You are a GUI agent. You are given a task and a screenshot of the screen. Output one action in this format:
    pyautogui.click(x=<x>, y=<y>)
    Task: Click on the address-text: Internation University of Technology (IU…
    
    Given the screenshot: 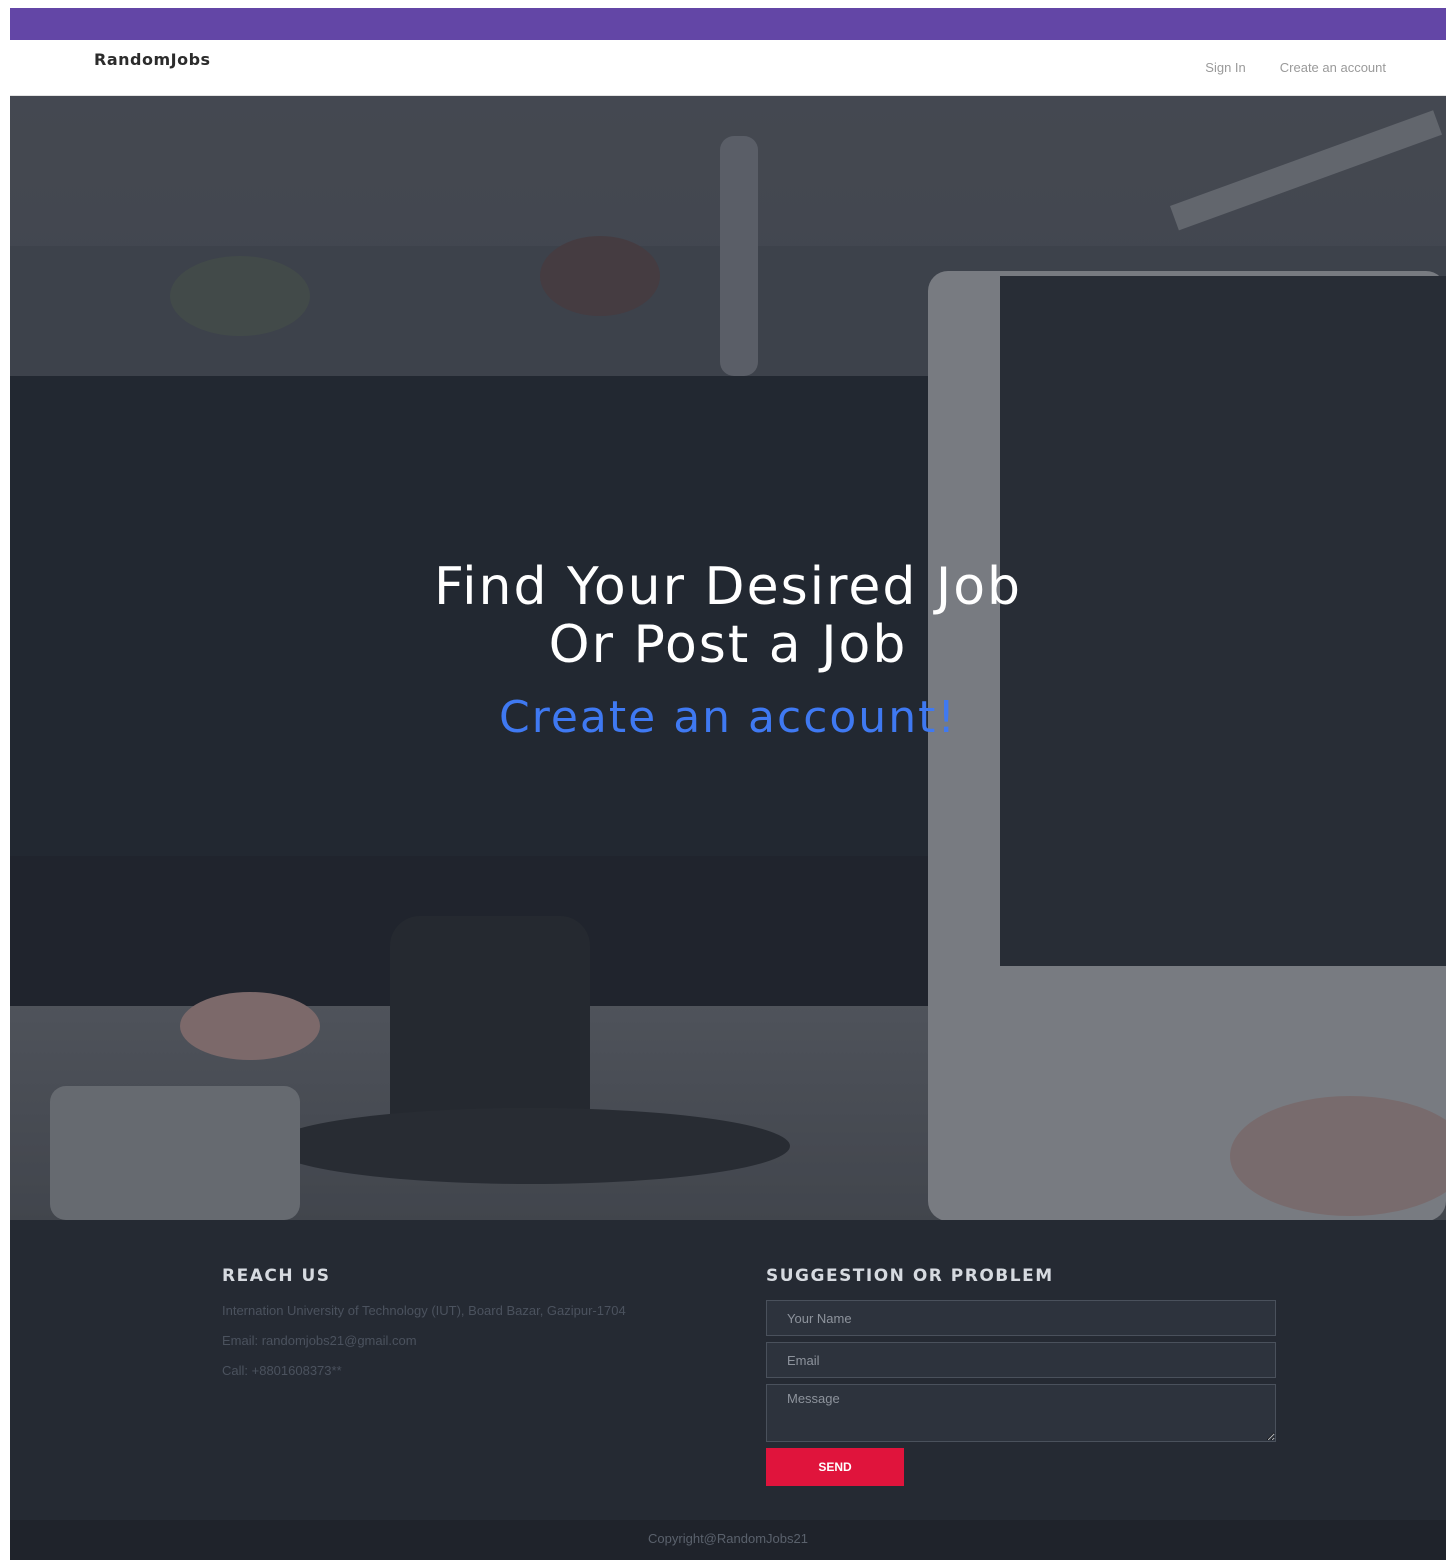 What is the action you would take?
    pyautogui.click(x=424, y=1310)
    